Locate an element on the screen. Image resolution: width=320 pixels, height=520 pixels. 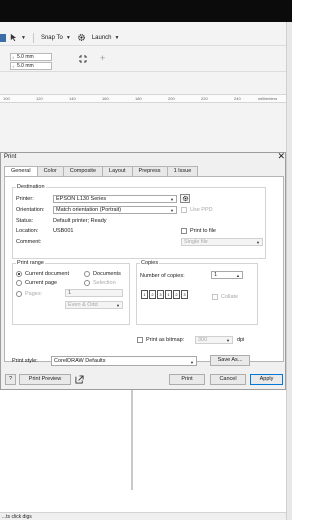
pages-value: 1 is located at coordinates (70, 293).